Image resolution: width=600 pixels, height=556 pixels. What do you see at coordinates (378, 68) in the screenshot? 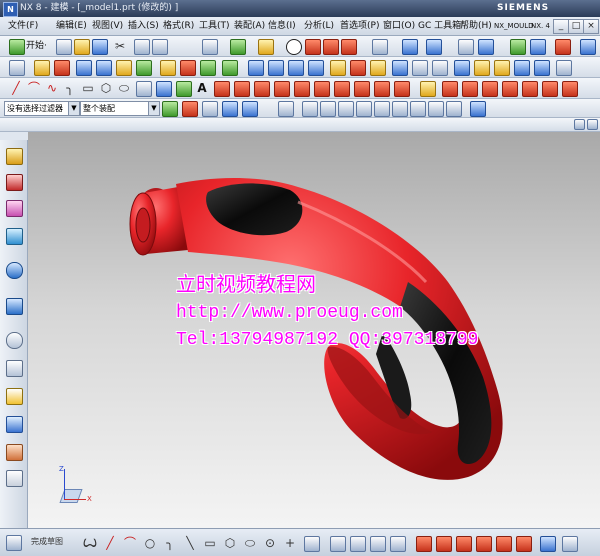
I see `split-body-icon` at bounding box center [378, 68].